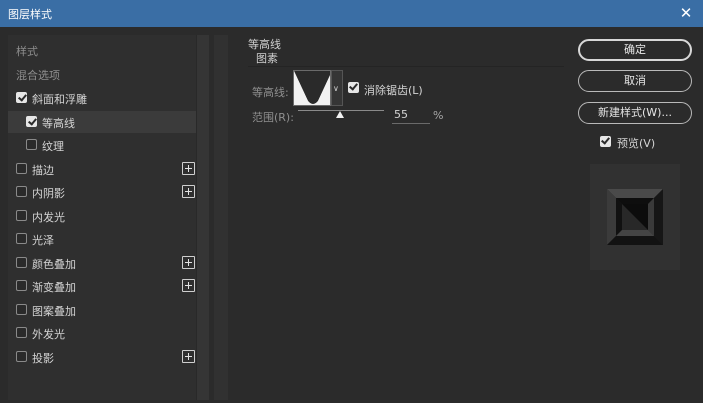  I want to click on sidebar-item: 等高线, so click(102, 121).